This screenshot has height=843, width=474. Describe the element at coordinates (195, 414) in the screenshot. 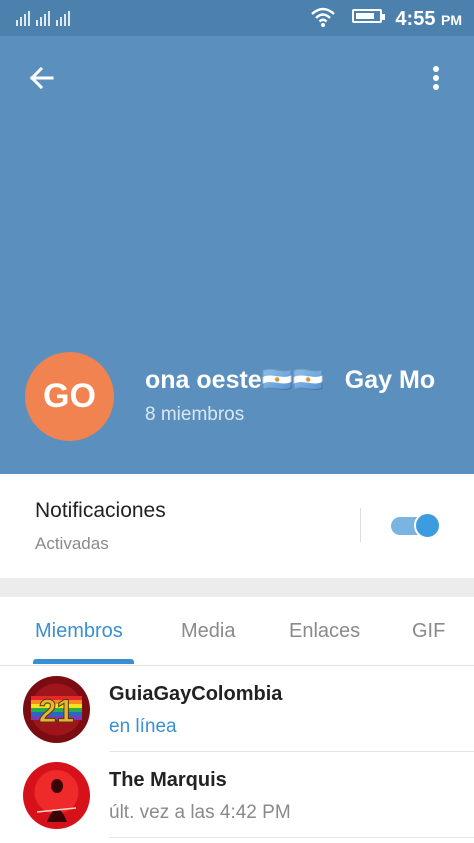

I see `members-count: 8 miembros` at that location.